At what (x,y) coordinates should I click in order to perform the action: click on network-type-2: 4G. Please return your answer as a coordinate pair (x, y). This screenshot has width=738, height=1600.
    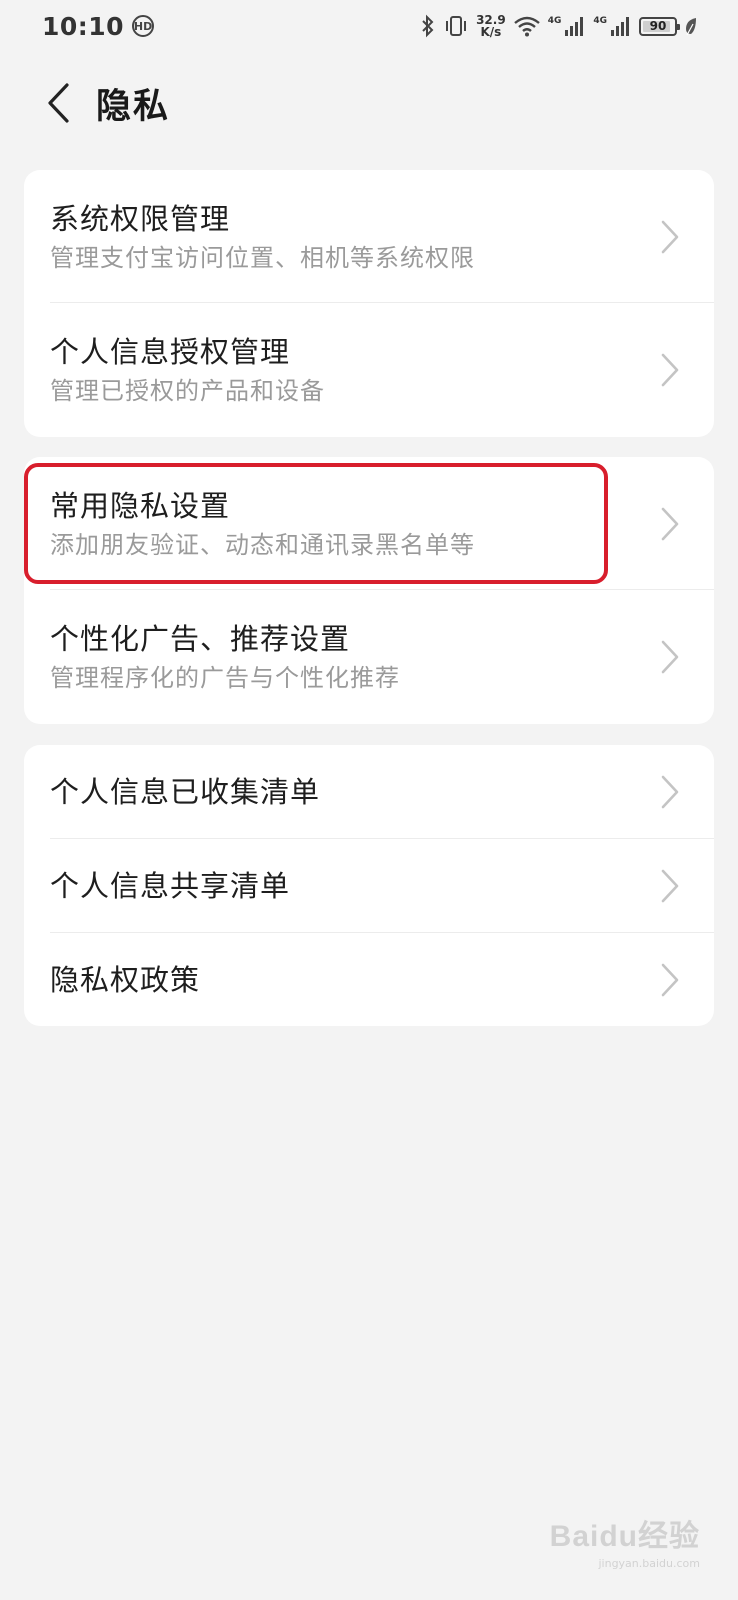
    Looking at the image, I should click on (600, 21).